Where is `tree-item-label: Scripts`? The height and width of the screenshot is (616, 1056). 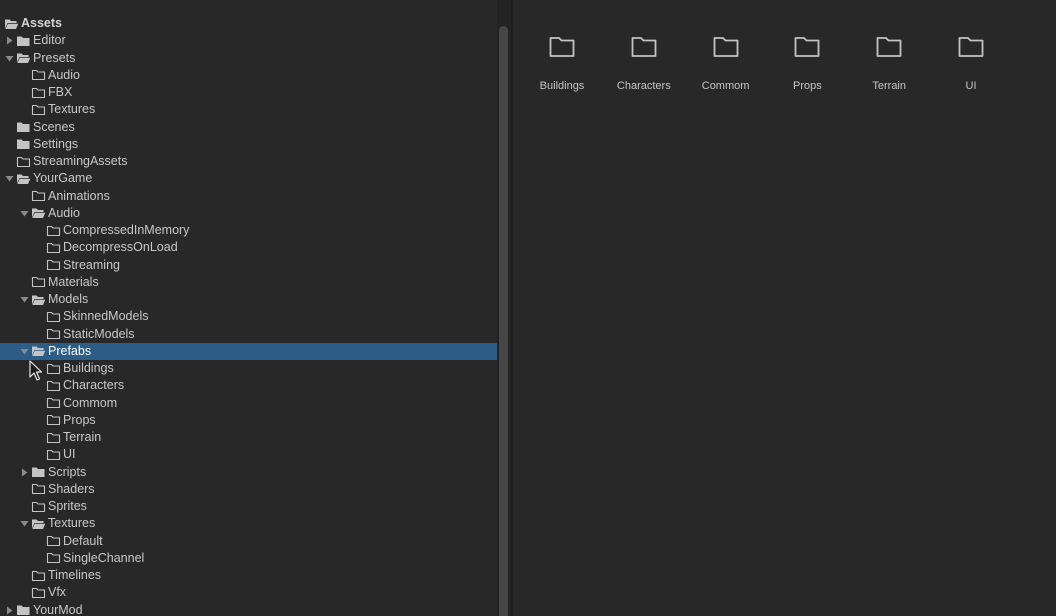 tree-item-label: Scripts is located at coordinates (67, 471).